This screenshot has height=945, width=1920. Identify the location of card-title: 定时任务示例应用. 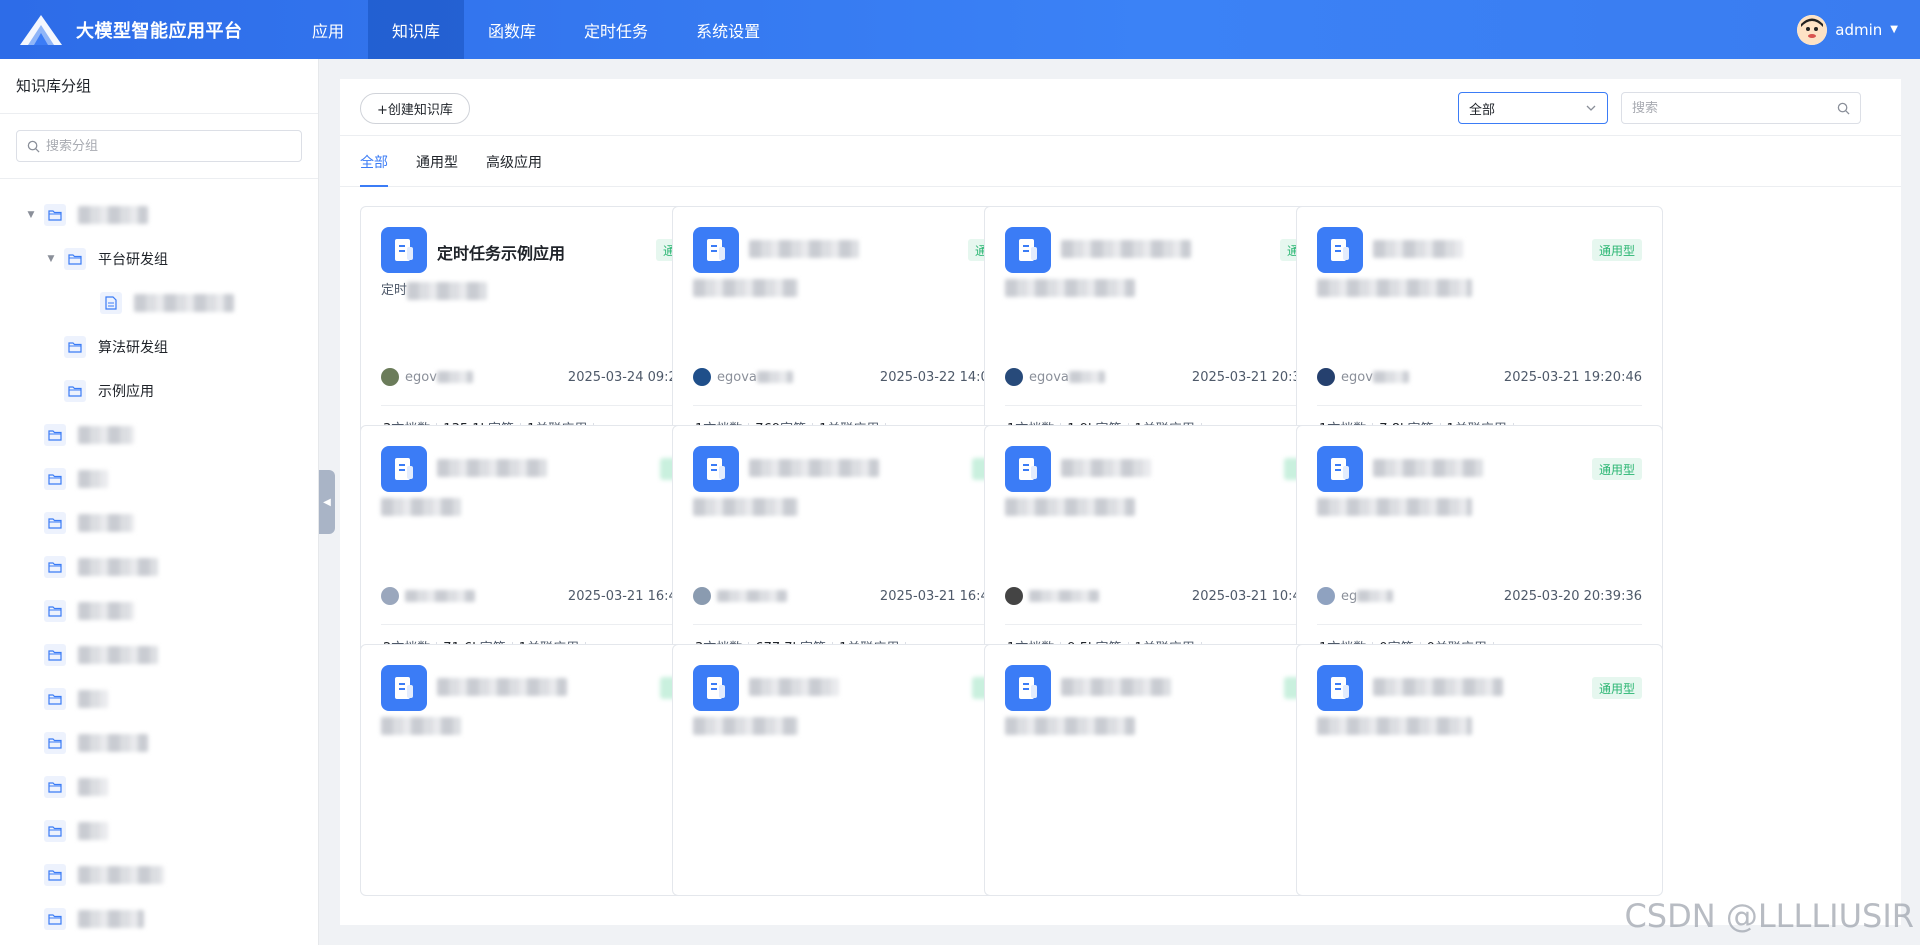
(501, 253).